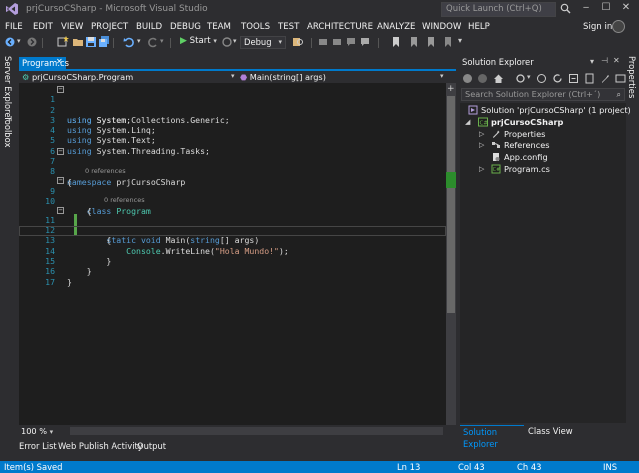 This screenshot has width=639, height=473. What do you see at coordinates (219, 27) in the screenshot?
I see `menu-team: TEAM` at bounding box center [219, 27].